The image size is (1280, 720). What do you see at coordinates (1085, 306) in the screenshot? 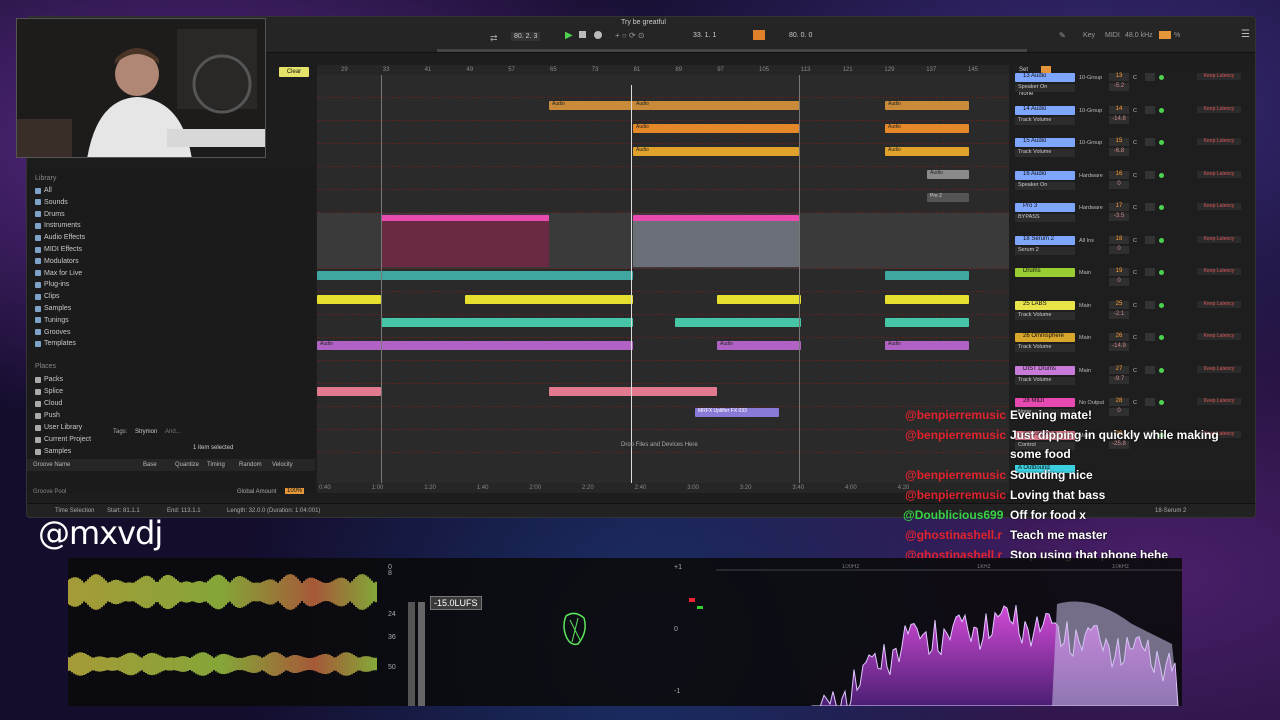
I see `track-output-route: Main` at bounding box center [1085, 306].